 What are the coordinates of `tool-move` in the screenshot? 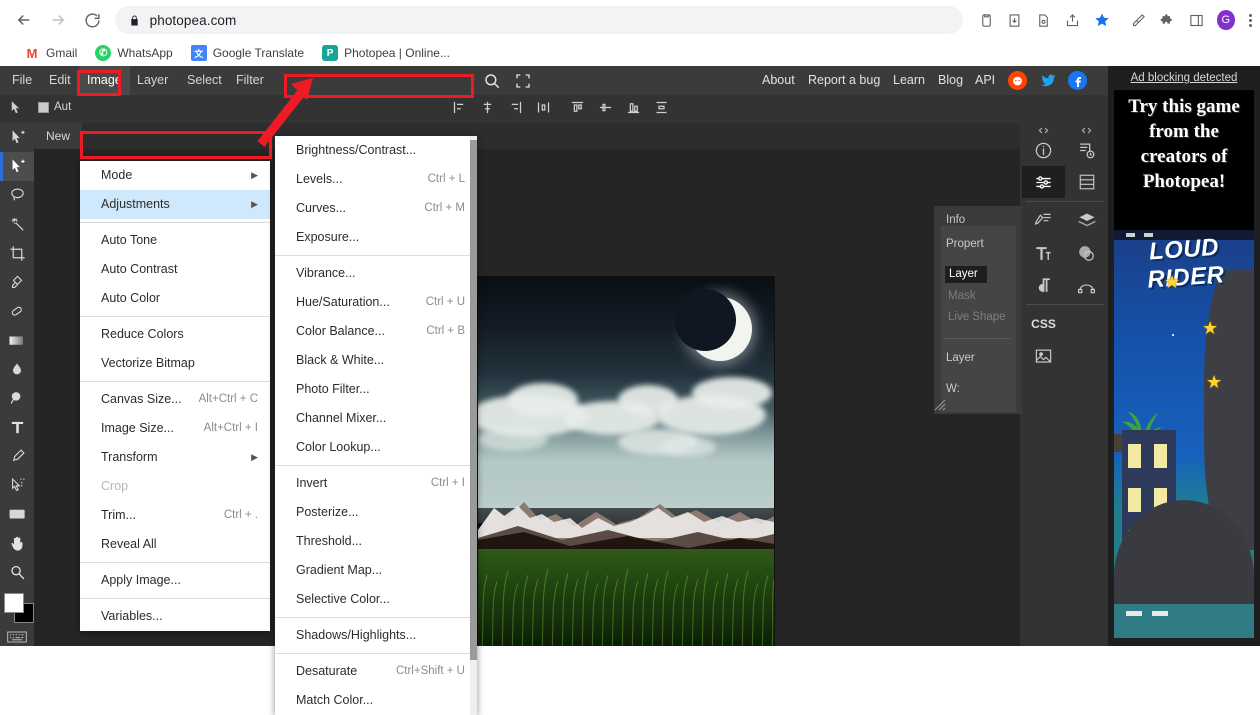 It's located at (17, 137).